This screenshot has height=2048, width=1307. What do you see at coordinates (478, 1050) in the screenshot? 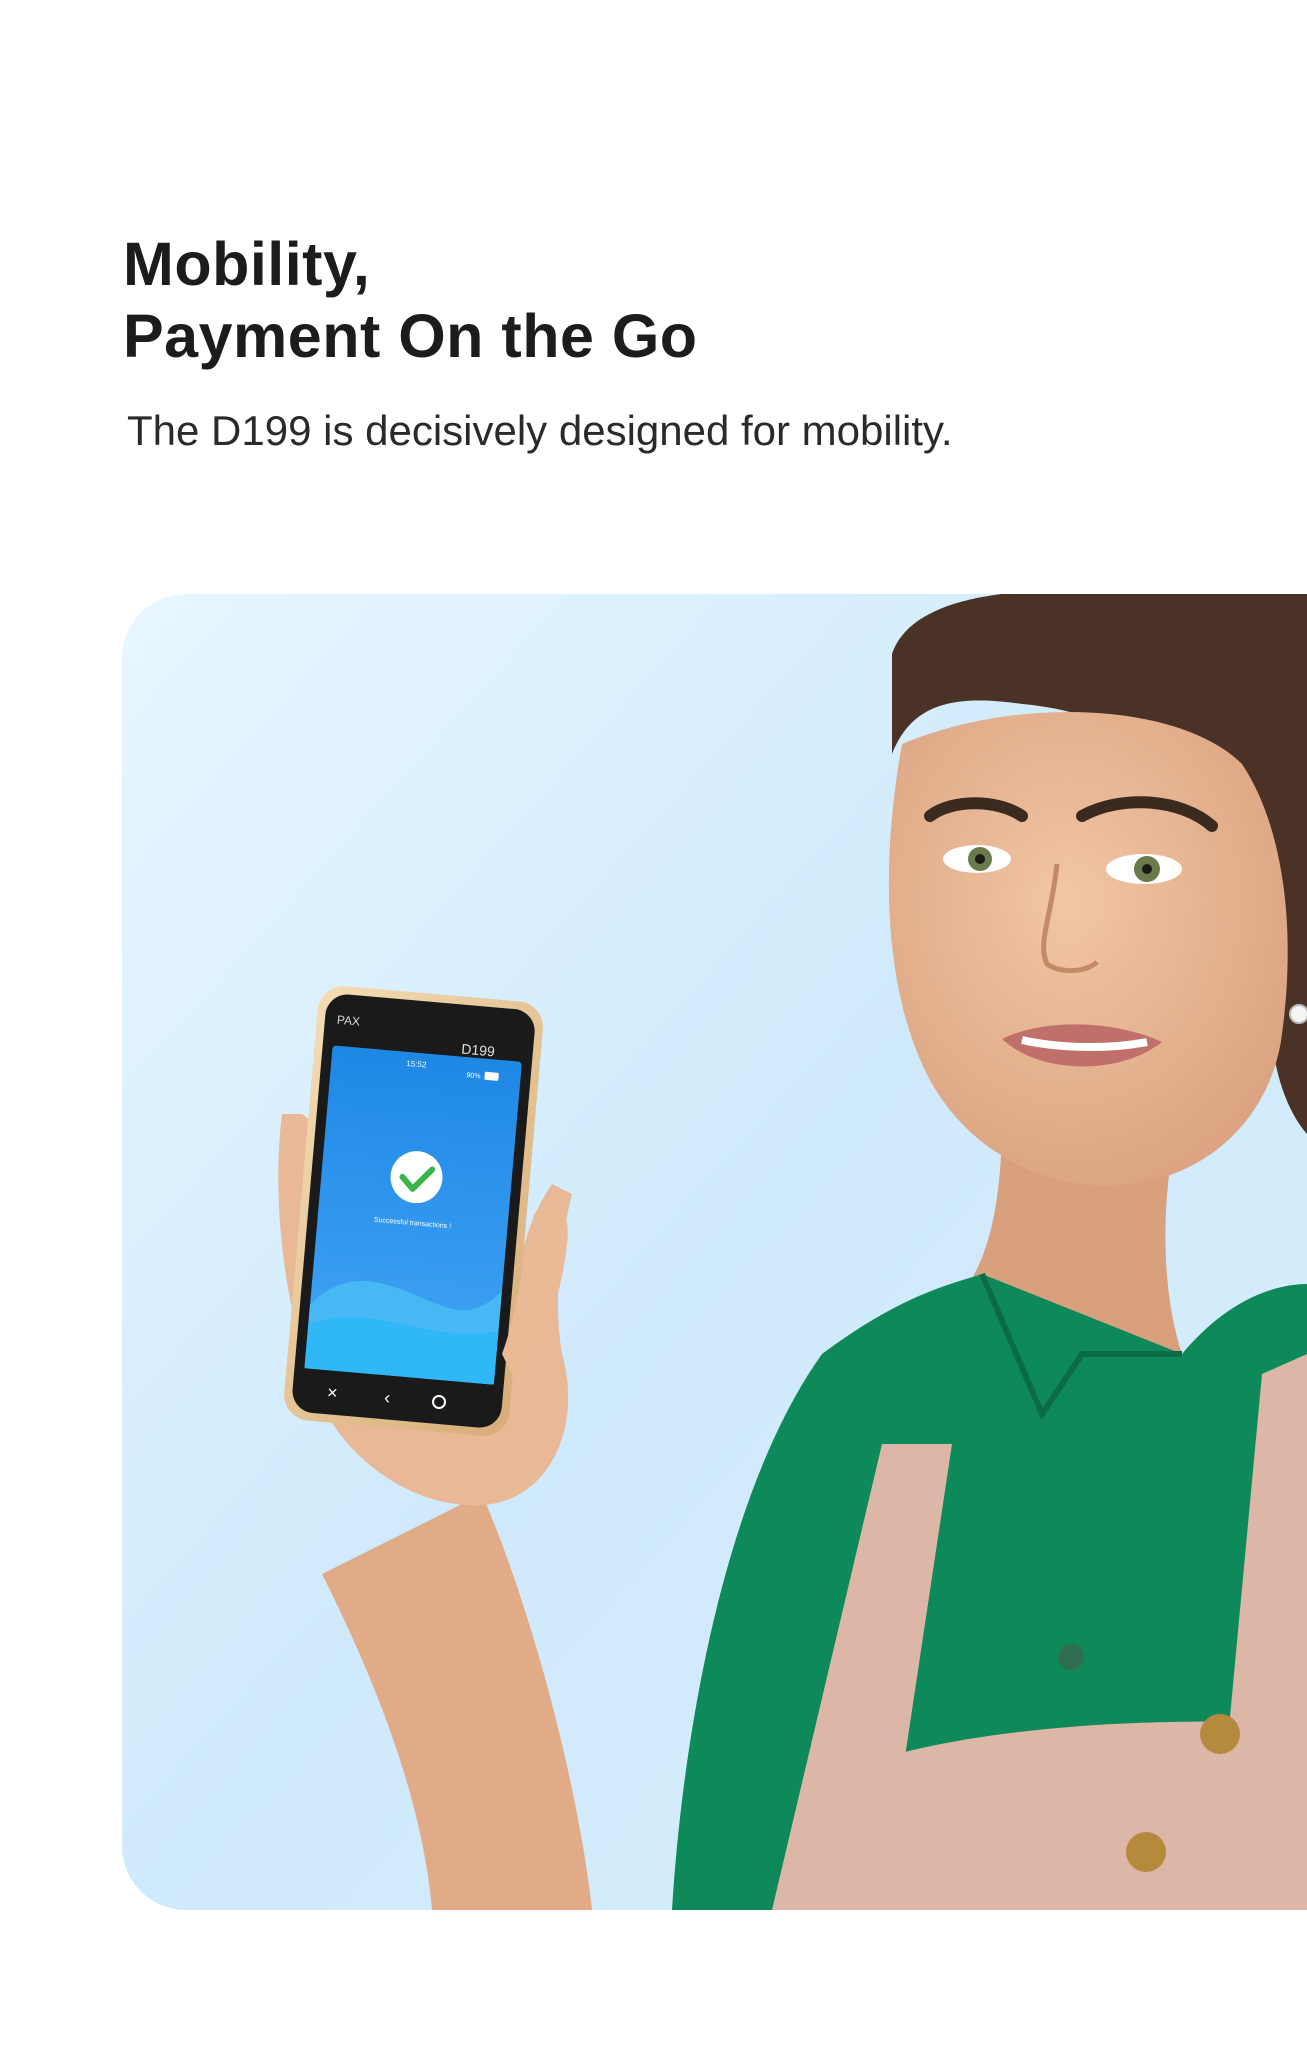
I see `device-model: D199` at bounding box center [478, 1050].